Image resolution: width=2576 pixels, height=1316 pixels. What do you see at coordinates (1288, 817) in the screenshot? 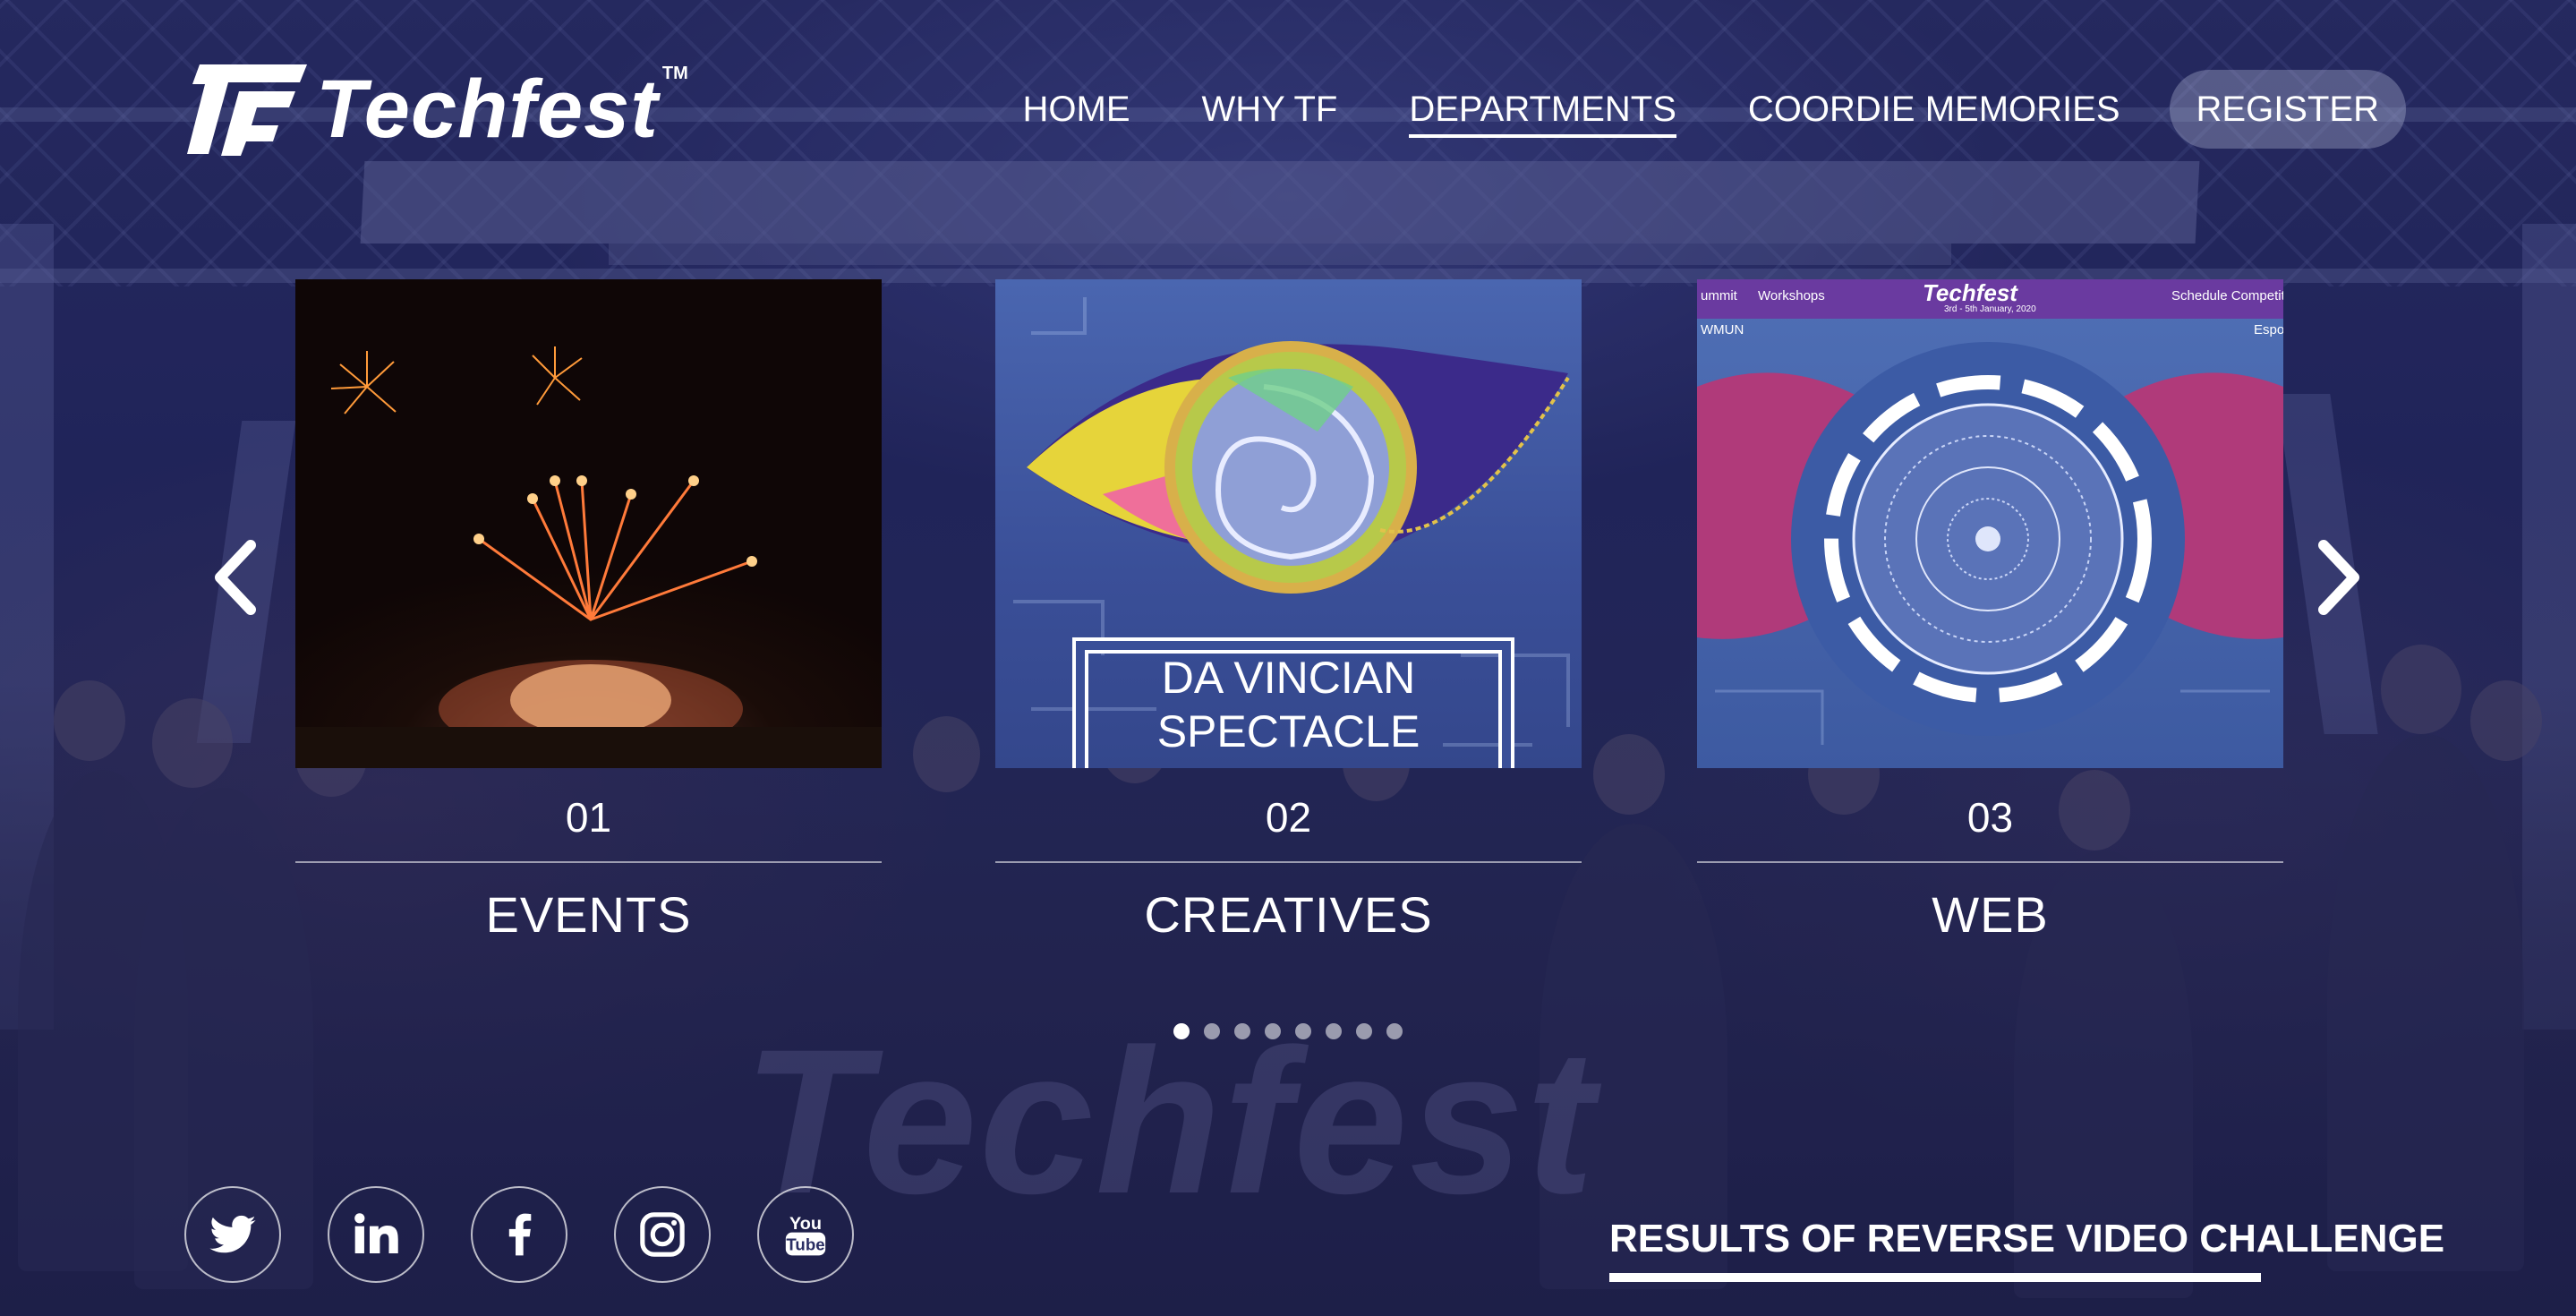
I see `card-number: 02` at bounding box center [1288, 817].